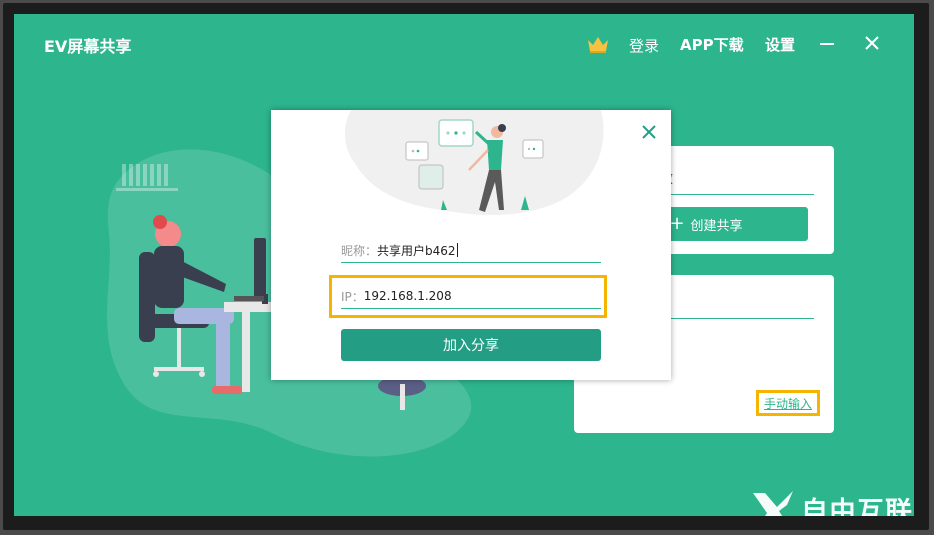 This screenshot has width=934, height=535. What do you see at coordinates (773, 503) in the screenshot?
I see `x-logo-icon` at bounding box center [773, 503].